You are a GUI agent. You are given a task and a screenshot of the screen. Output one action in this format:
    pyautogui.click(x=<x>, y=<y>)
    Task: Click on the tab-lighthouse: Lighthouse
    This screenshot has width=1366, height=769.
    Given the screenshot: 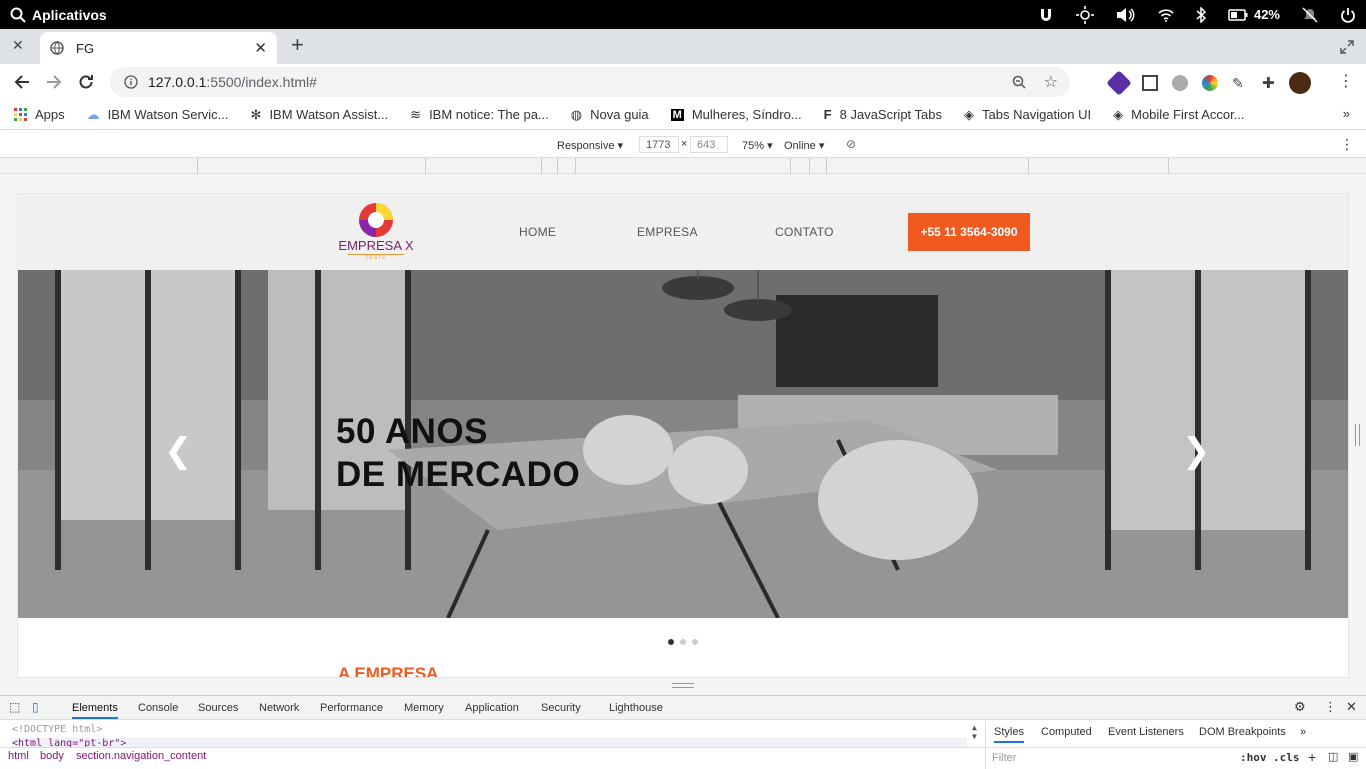 What is the action you would take?
    pyautogui.click(x=636, y=708)
    